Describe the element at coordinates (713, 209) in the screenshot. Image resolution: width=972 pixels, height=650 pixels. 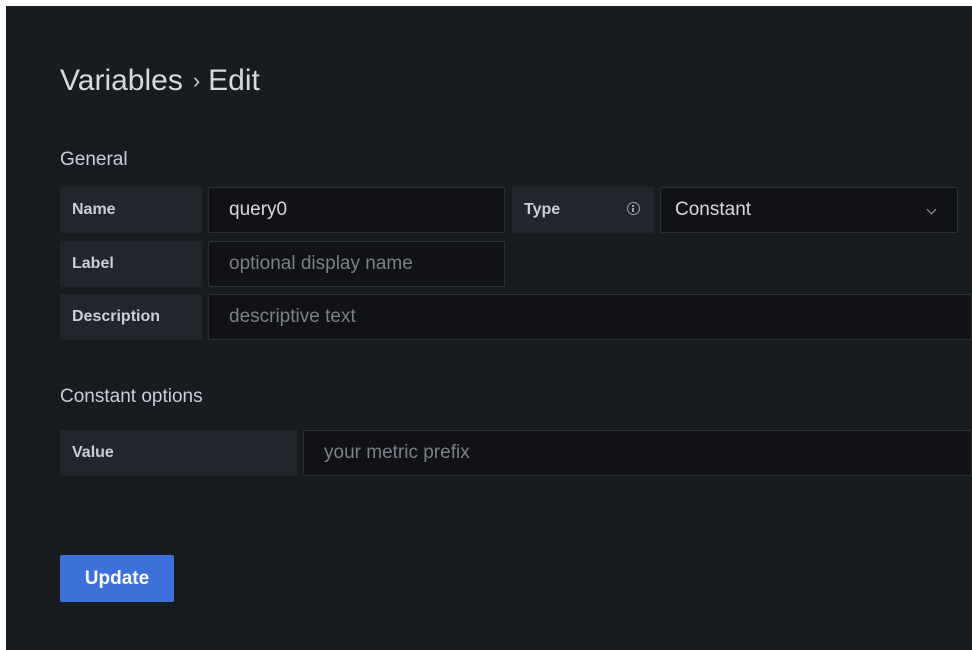
I see `type-select-value: Constant` at that location.